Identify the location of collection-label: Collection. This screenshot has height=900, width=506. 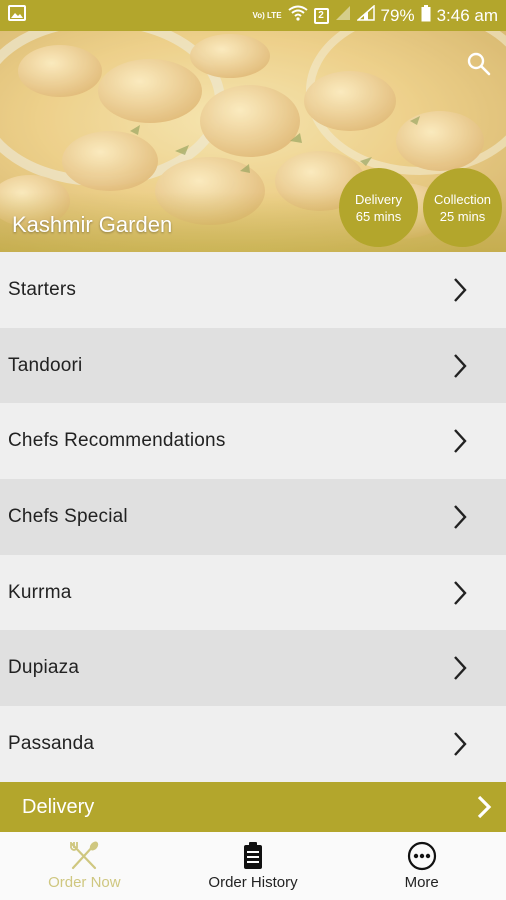
(462, 199).